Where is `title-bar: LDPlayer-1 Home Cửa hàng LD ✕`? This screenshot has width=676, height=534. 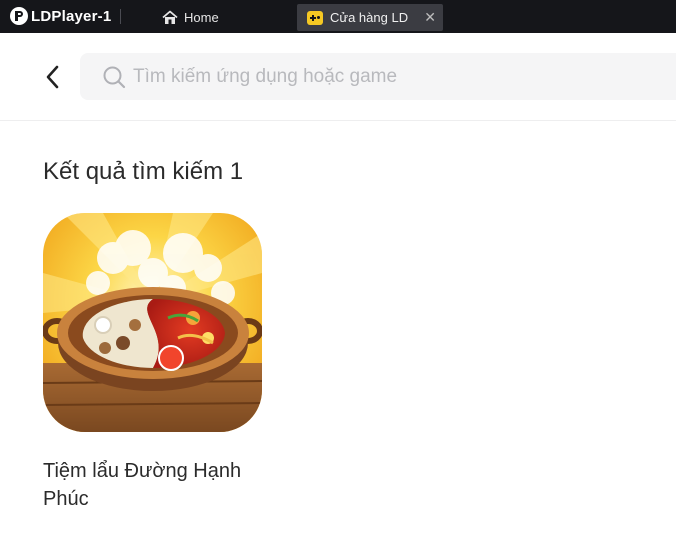
title-bar: LDPlayer-1 Home Cửa hàng LD ✕ is located at coordinates (338, 16).